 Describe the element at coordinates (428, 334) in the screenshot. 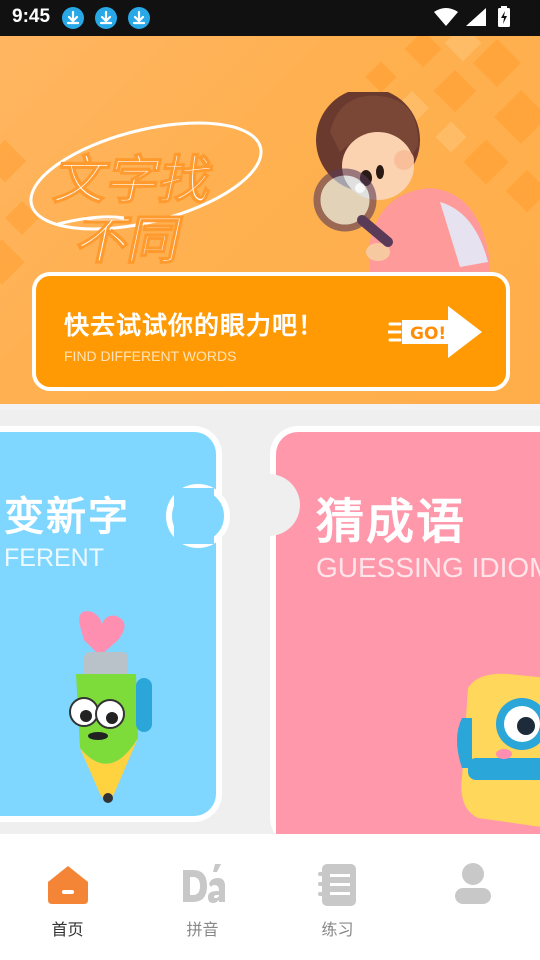

I see `go-label: GO!` at that location.